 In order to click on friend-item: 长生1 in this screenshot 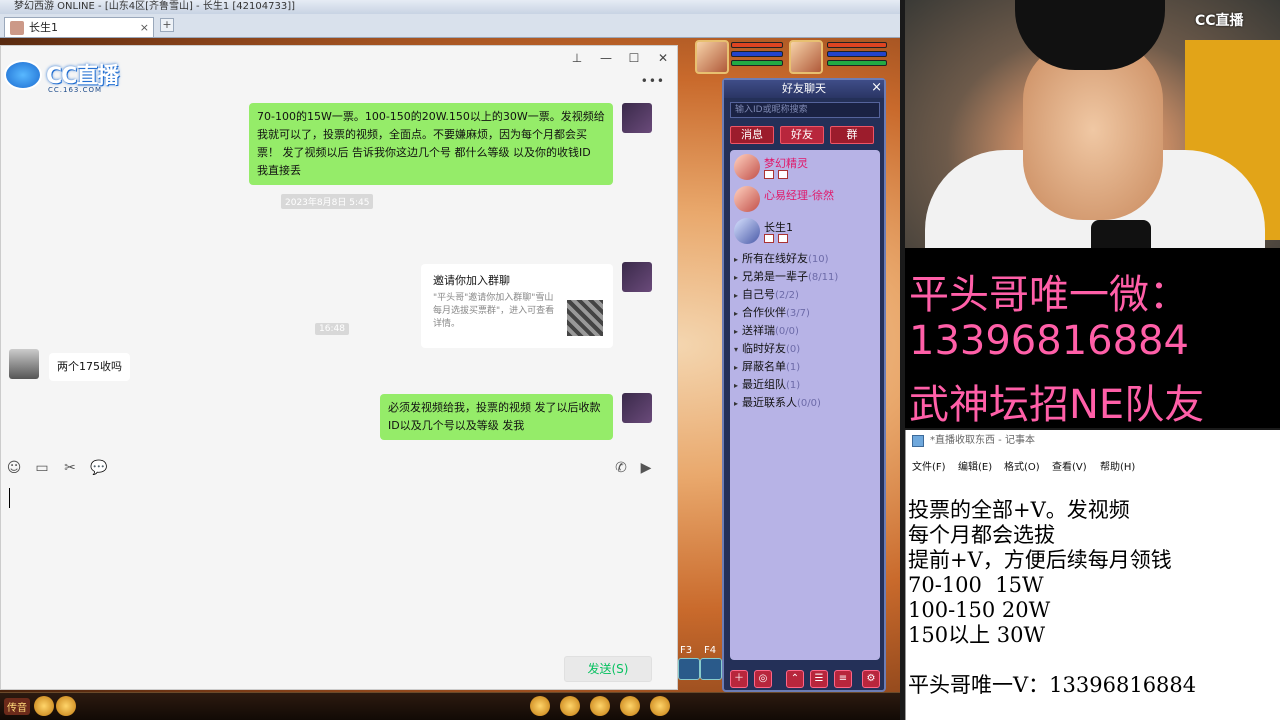, I will do `click(805, 232)`.